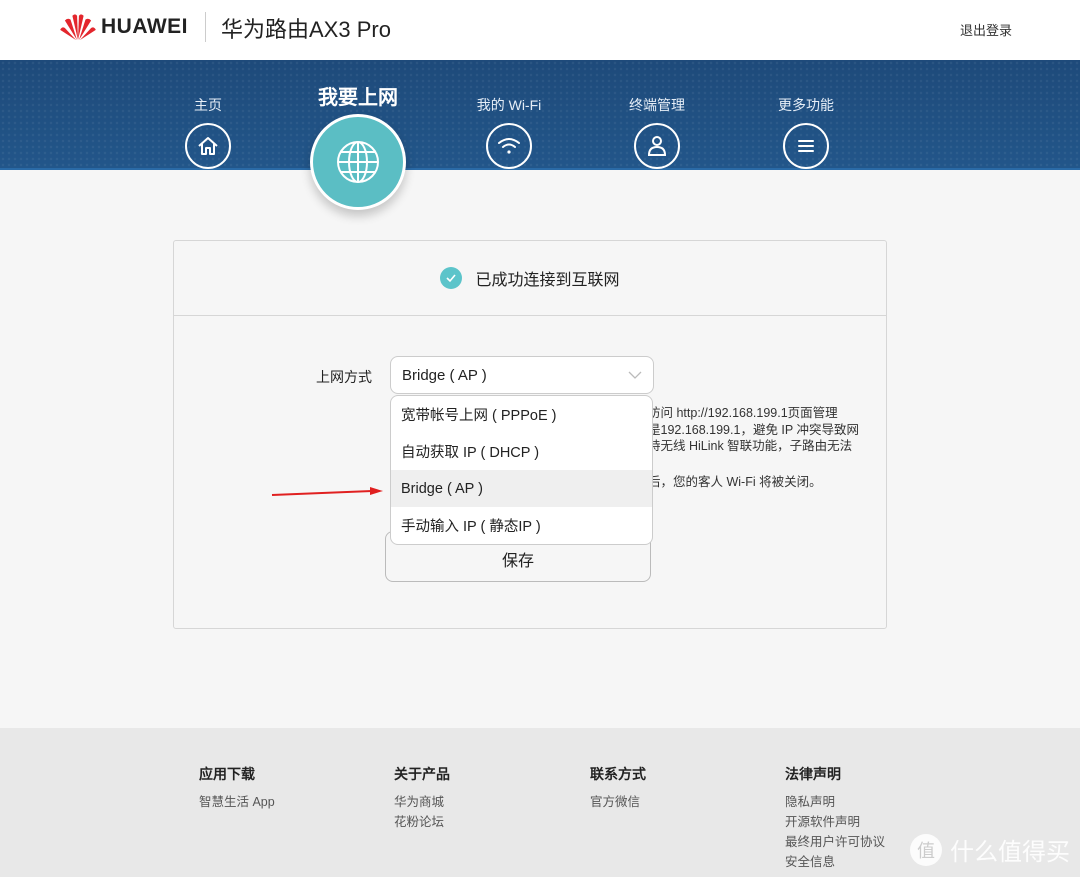  I want to click on footer-link: 智慧生活 App, so click(237, 802).